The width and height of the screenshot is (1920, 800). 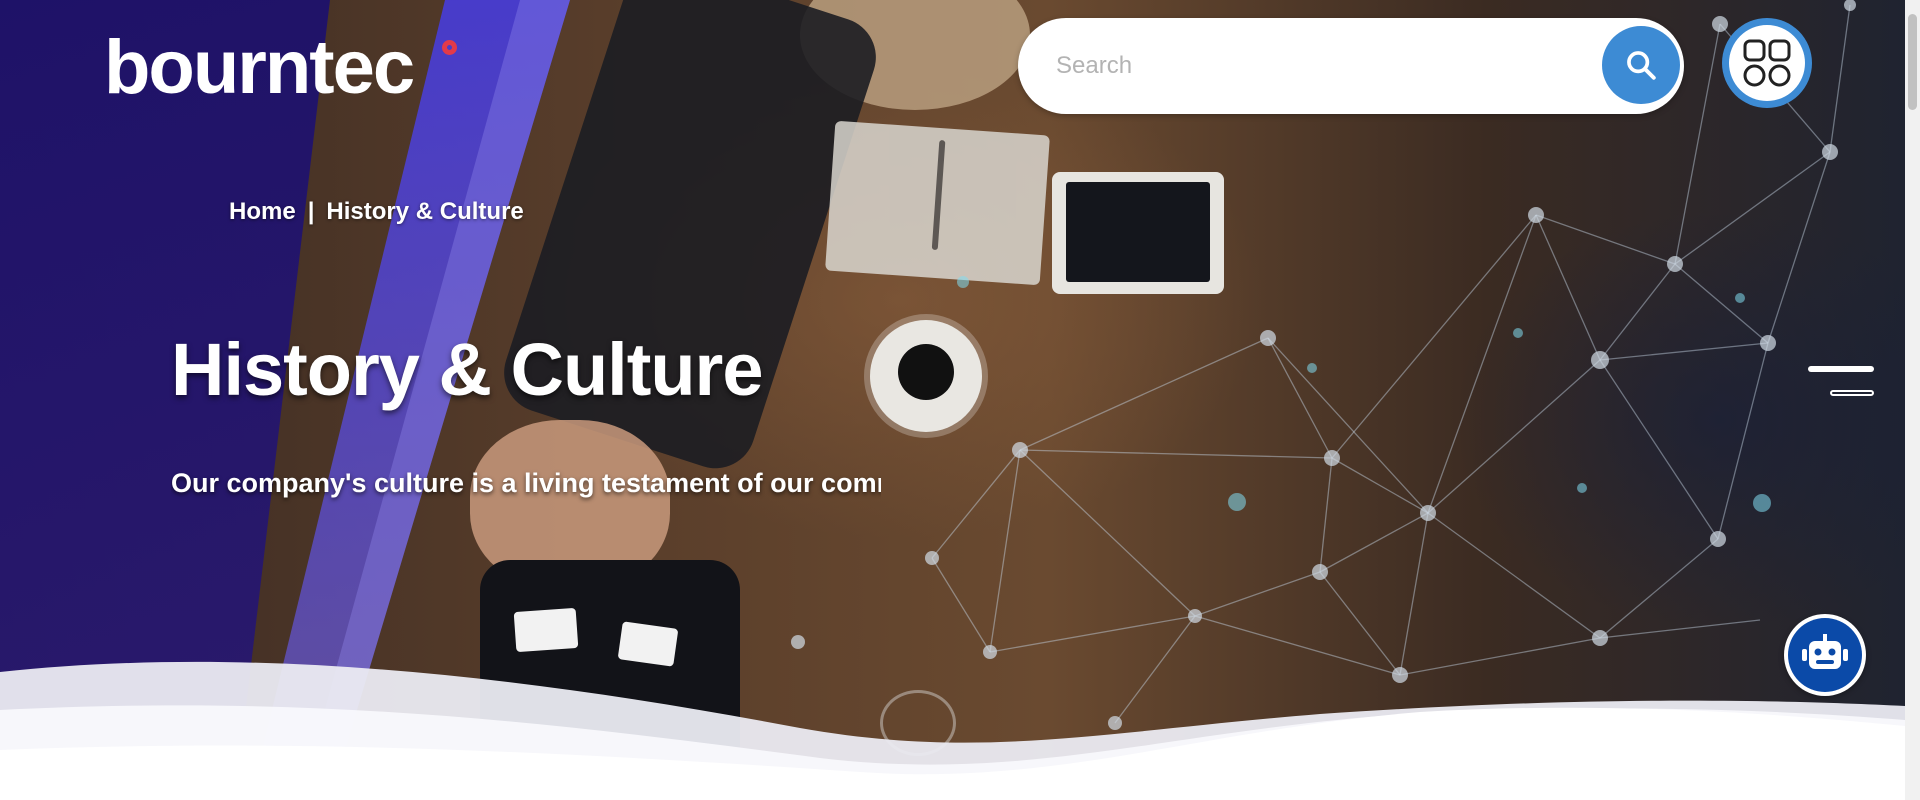 I want to click on search-bar, so click(x=1351, y=66).